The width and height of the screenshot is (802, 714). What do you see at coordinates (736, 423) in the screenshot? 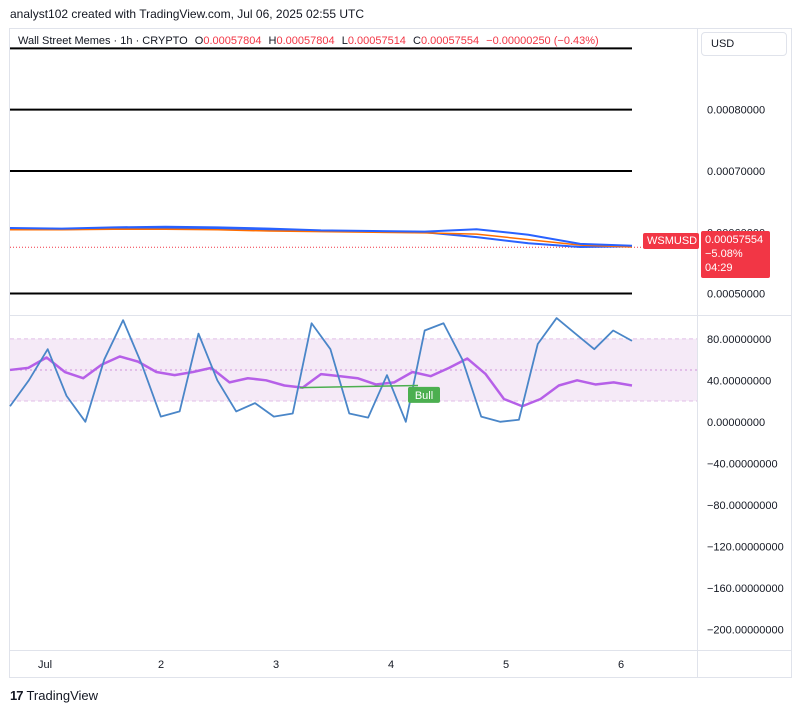
I see `oscillator-tick-label: 0.00000000` at bounding box center [736, 423].